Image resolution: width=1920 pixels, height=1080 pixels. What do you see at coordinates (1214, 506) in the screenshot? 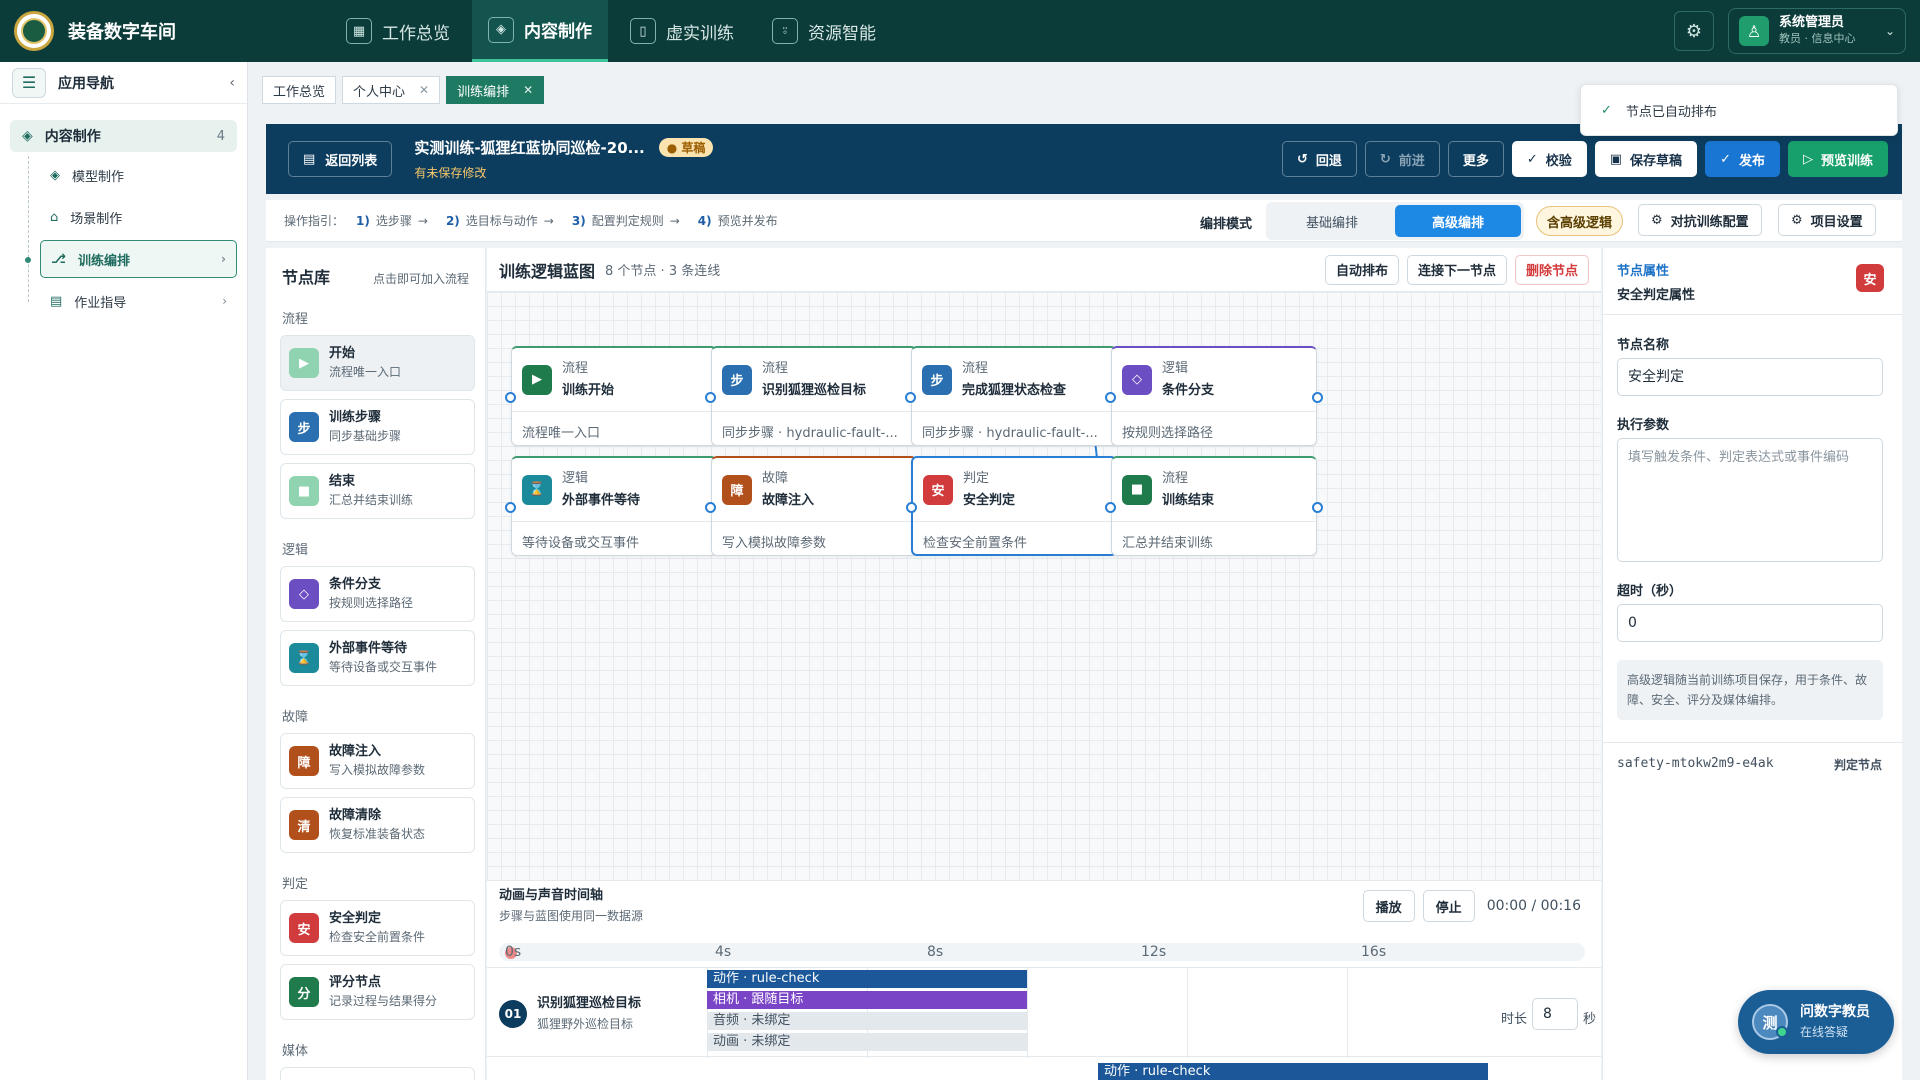
I see `blueprint-node: ■ 流程 训练结束 汇总并结束训练` at bounding box center [1214, 506].